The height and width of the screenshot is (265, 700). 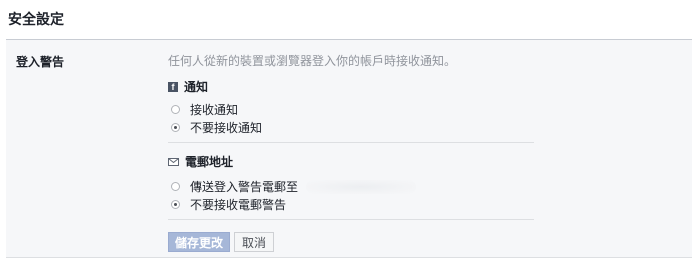 I want to click on radio-receive-notifications: 接收通知, so click(x=204, y=109).